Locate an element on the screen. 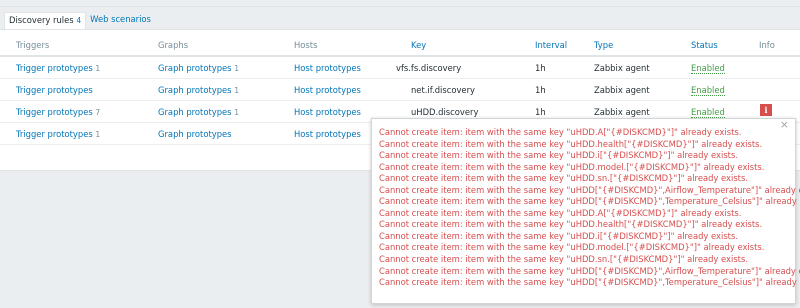  tab-count: 4 is located at coordinates (79, 20).